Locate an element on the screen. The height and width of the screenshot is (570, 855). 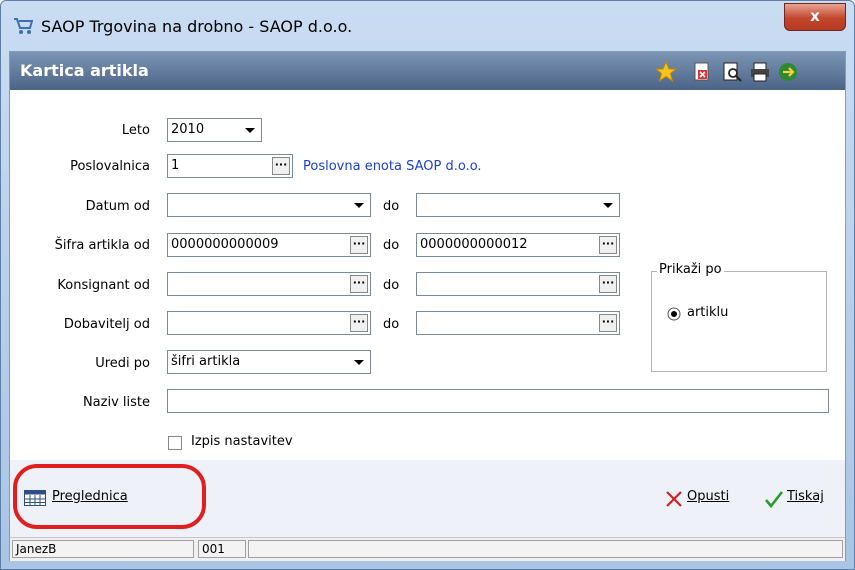
dobavitelj-to-browse-button: ··· is located at coordinates (608, 323).